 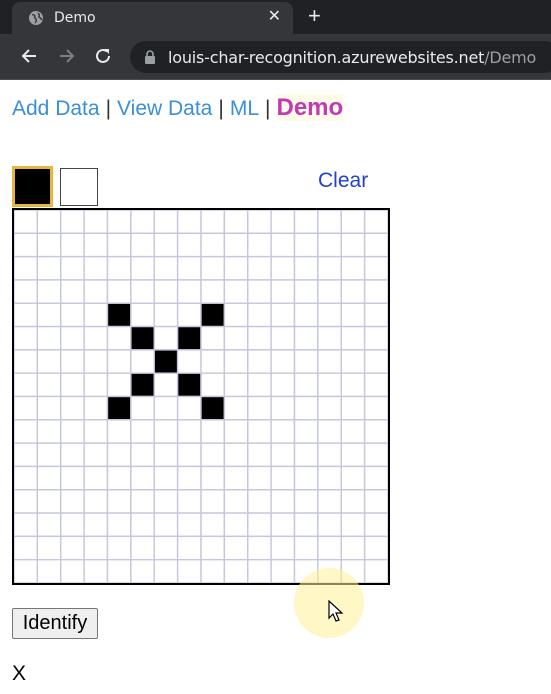 What do you see at coordinates (164, 108) in the screenshot?
I see `nav-link-view-data: View Data` at bounding box center [164, 108].